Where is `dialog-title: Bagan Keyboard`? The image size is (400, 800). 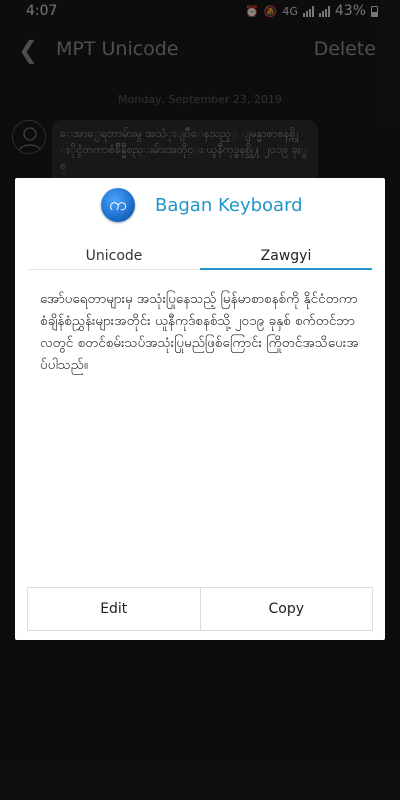
dialog-title: Bagan Keyboard is located at coordinates (229, 205).